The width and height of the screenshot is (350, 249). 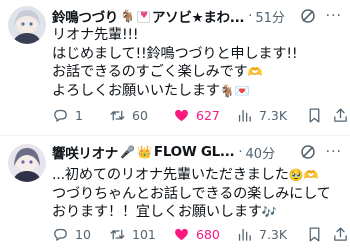 I want to click on tweet-line: よろしくお願いいたします, so click(x=136, y=90).